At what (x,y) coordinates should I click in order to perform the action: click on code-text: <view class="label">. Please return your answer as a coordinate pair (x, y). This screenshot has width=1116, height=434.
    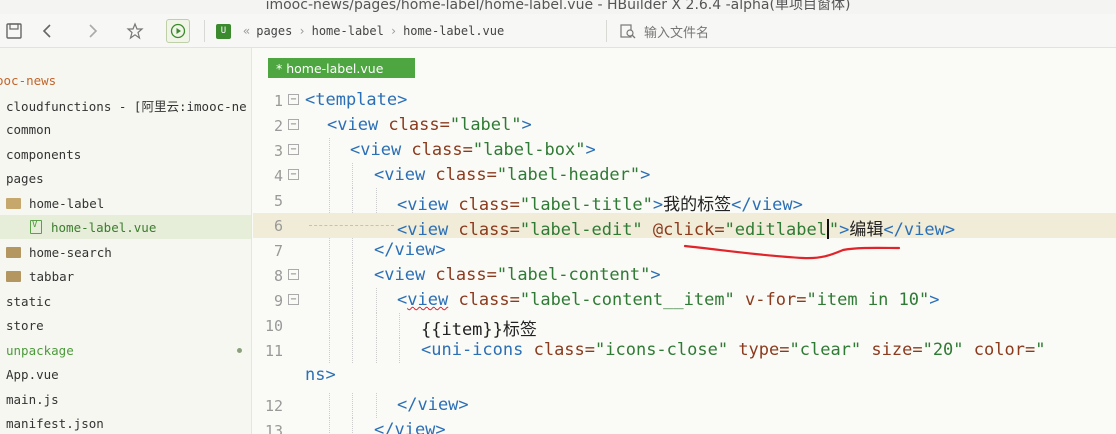
    Looking at the image, I should click on (429, 125).